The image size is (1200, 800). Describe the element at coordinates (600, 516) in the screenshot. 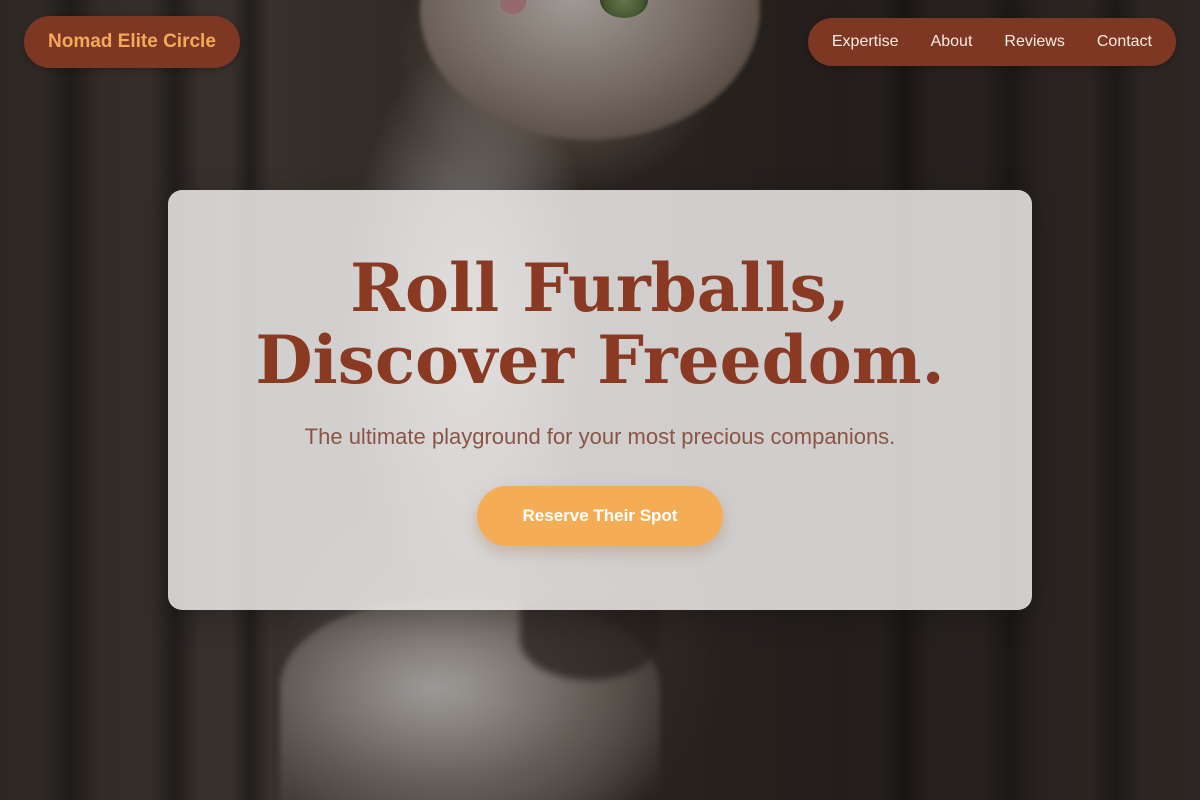

I see `reserve-spot-button: Reserve Their Spot` at that location.